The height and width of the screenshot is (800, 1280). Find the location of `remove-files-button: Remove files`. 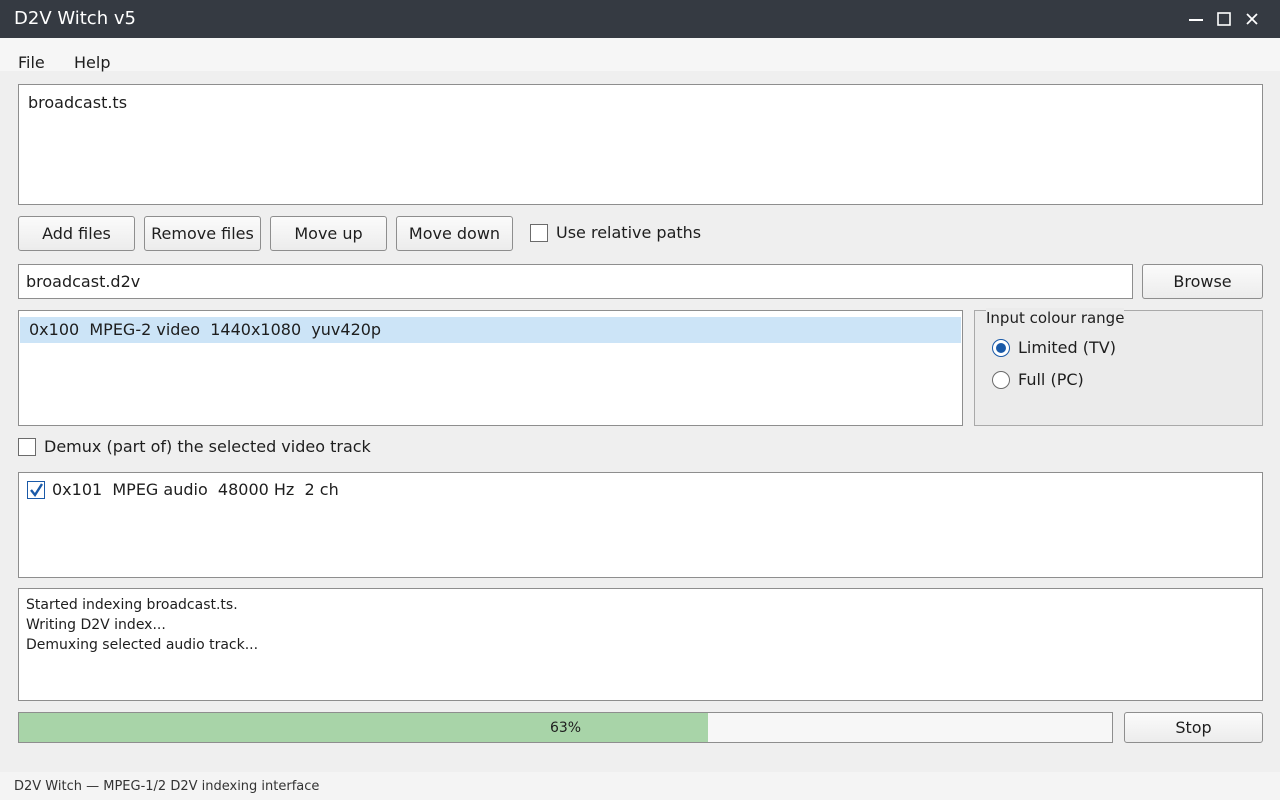

remove-files-button: Remove files is located at coordinates (202, 233).